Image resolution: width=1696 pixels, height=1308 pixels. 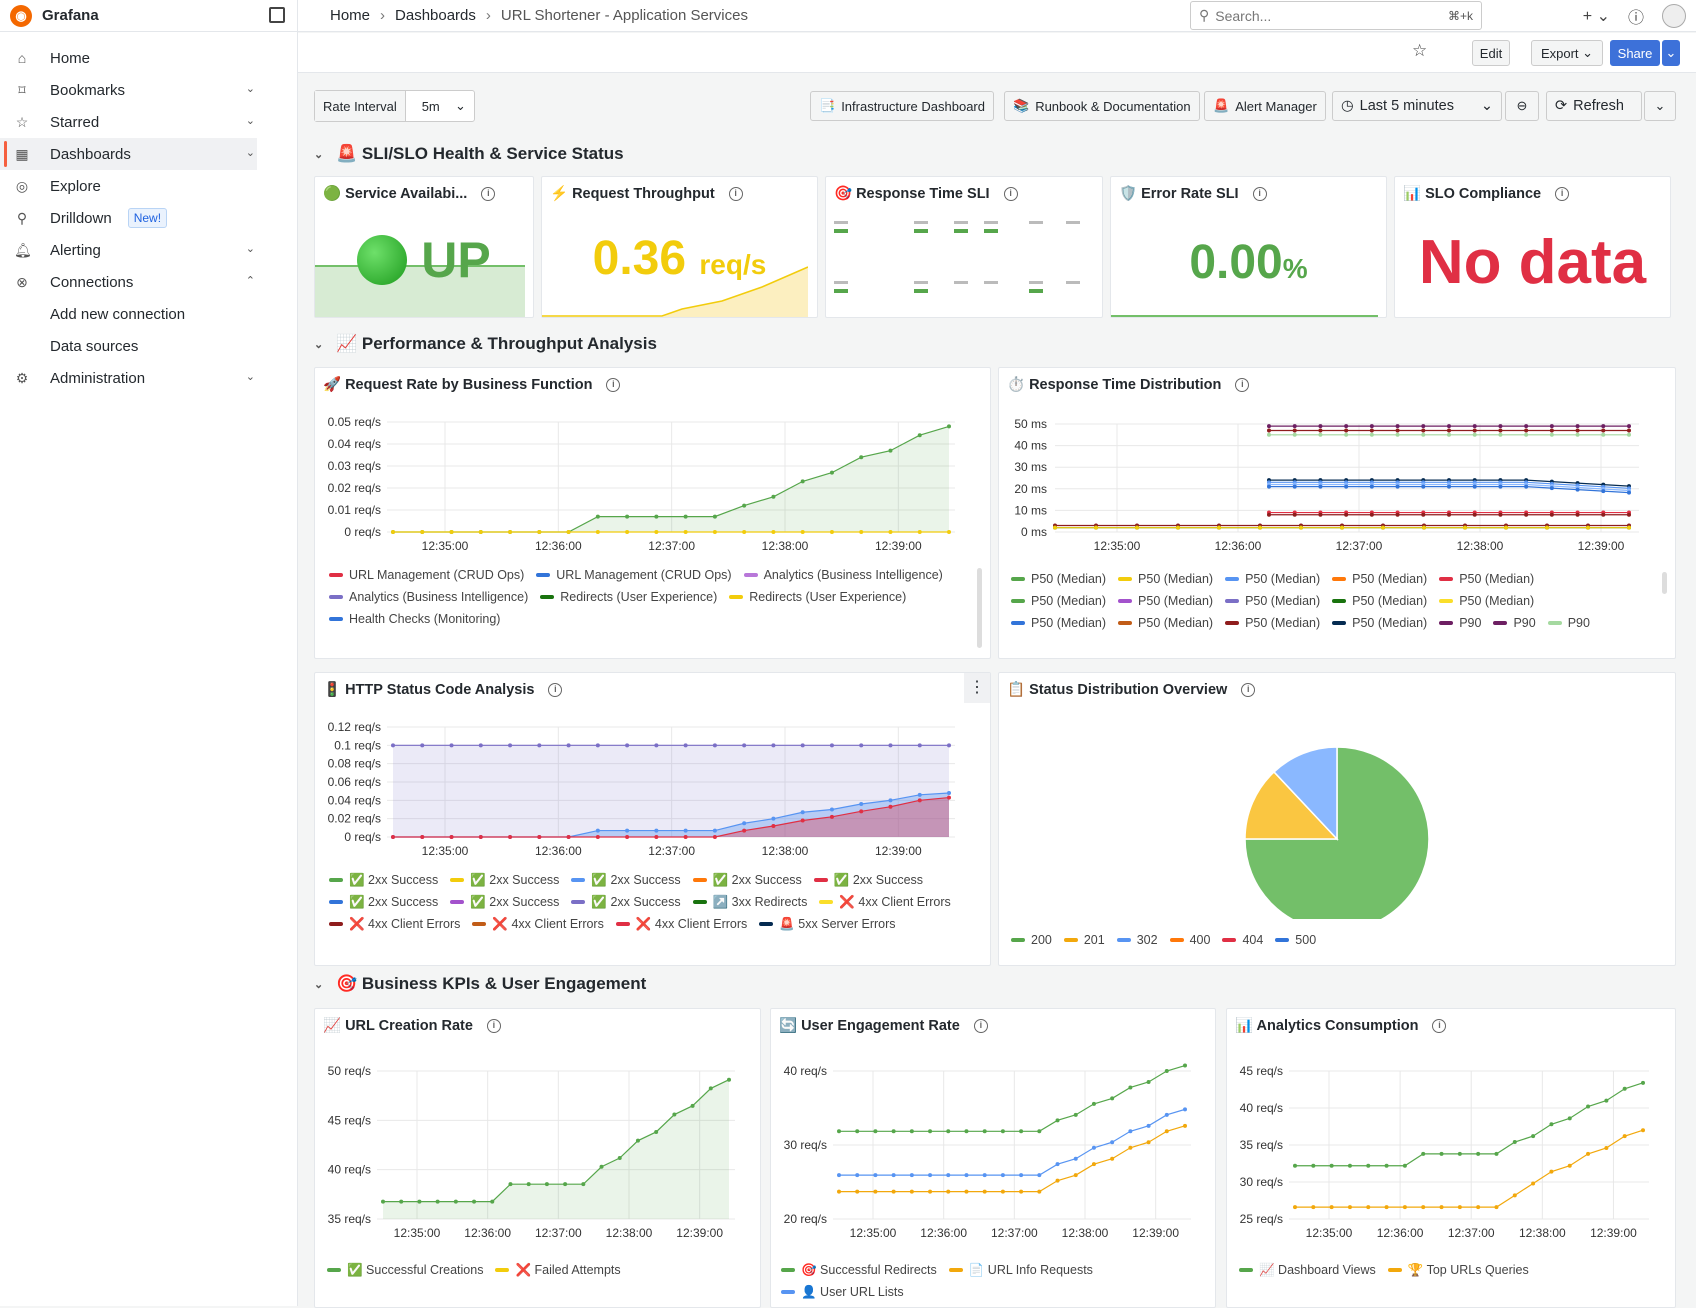 I want to click on row-sli-slo: ⌄ 🚨 SLI/SLO Health & Service Status, so click(x=469, y=154).